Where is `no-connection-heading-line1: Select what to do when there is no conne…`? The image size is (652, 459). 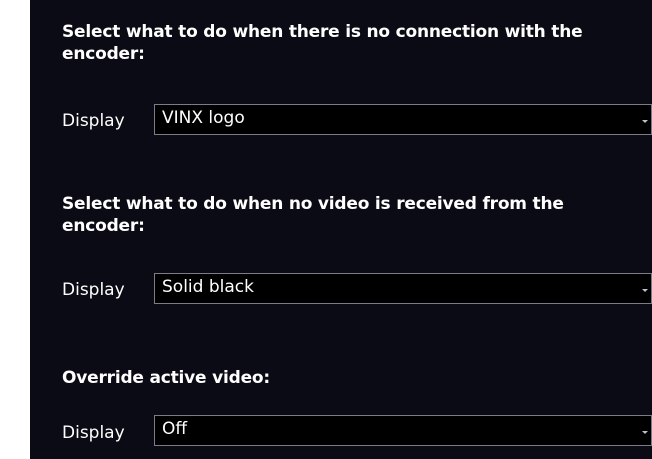 no-connection-heading-line1: Select what to do when there is no conne… is located at coordinates (322, 32).